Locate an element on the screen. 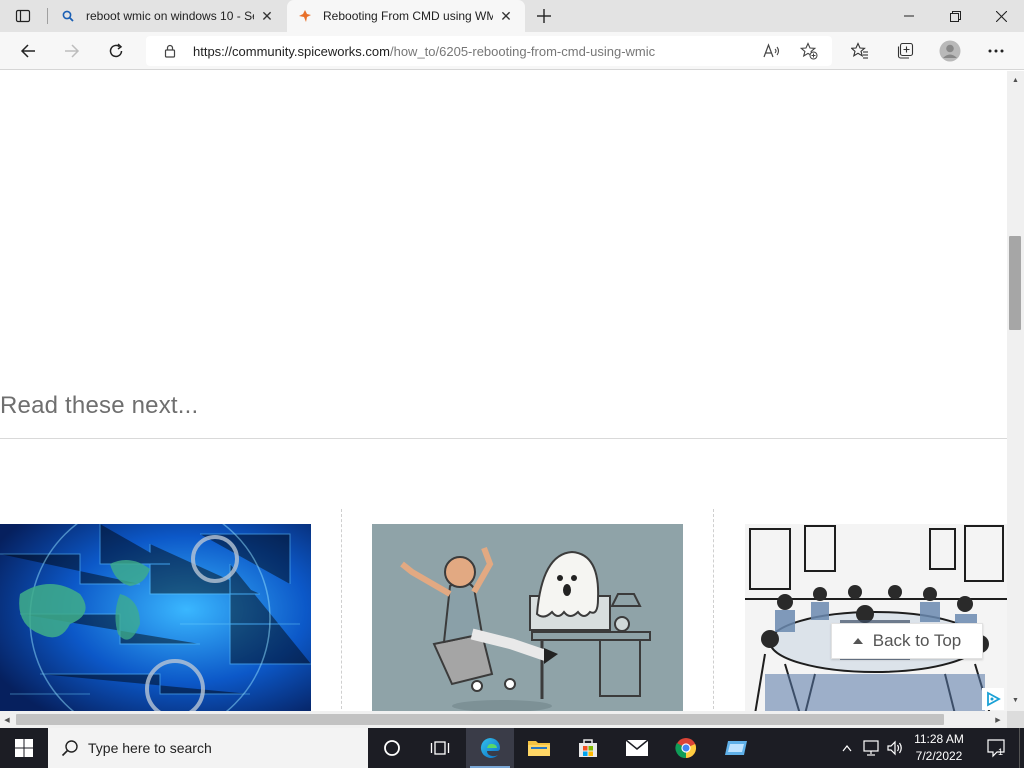  restore-button is located at coordinates (955, 16).